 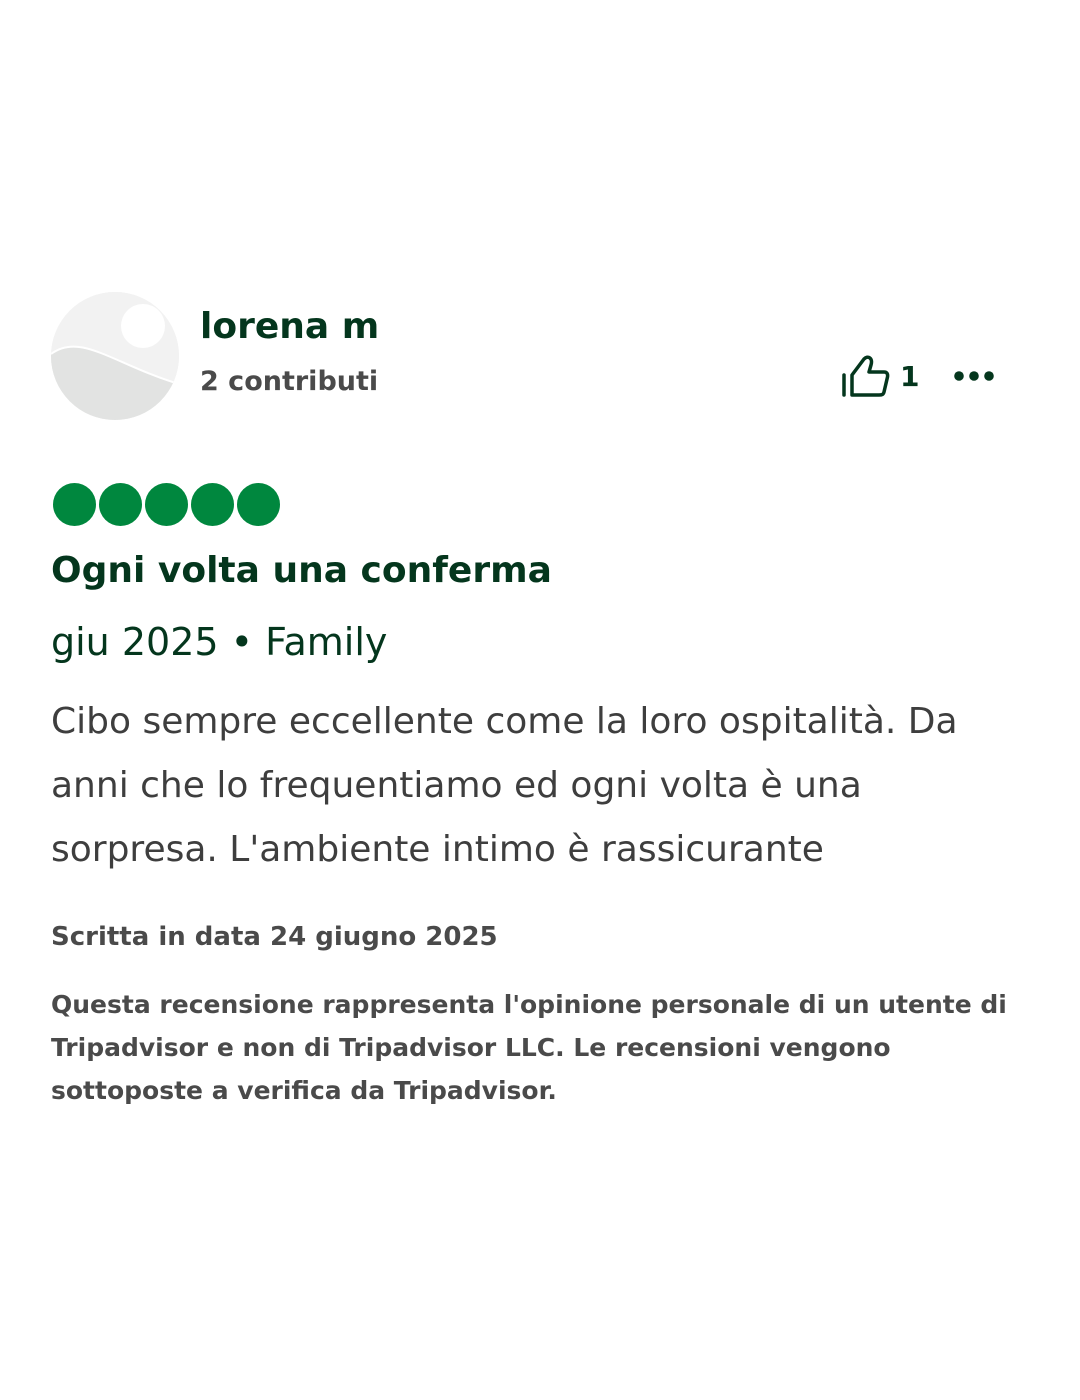 What do you see at coordinates (289, 381) in the screenshot?
I see `reviewer-contributions: 2 contributi` at bounding box center [289, 381].